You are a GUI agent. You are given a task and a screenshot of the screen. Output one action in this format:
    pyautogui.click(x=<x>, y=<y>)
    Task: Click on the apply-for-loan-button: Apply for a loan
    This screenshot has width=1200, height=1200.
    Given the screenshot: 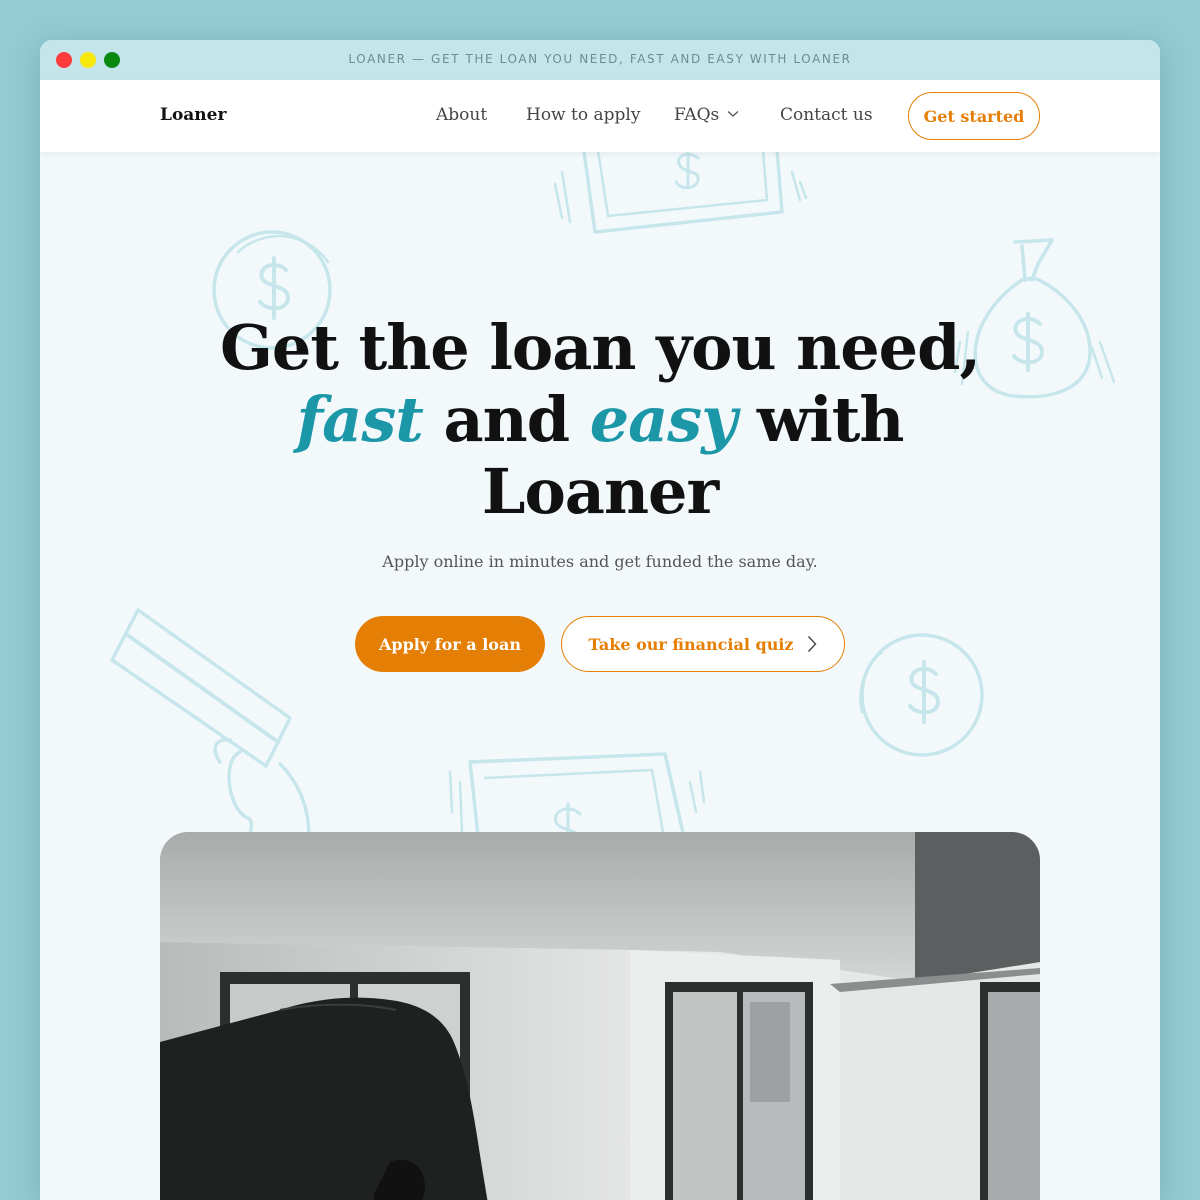 What is the action you would take?
    pyautogui.click(x=450, y=644)
    